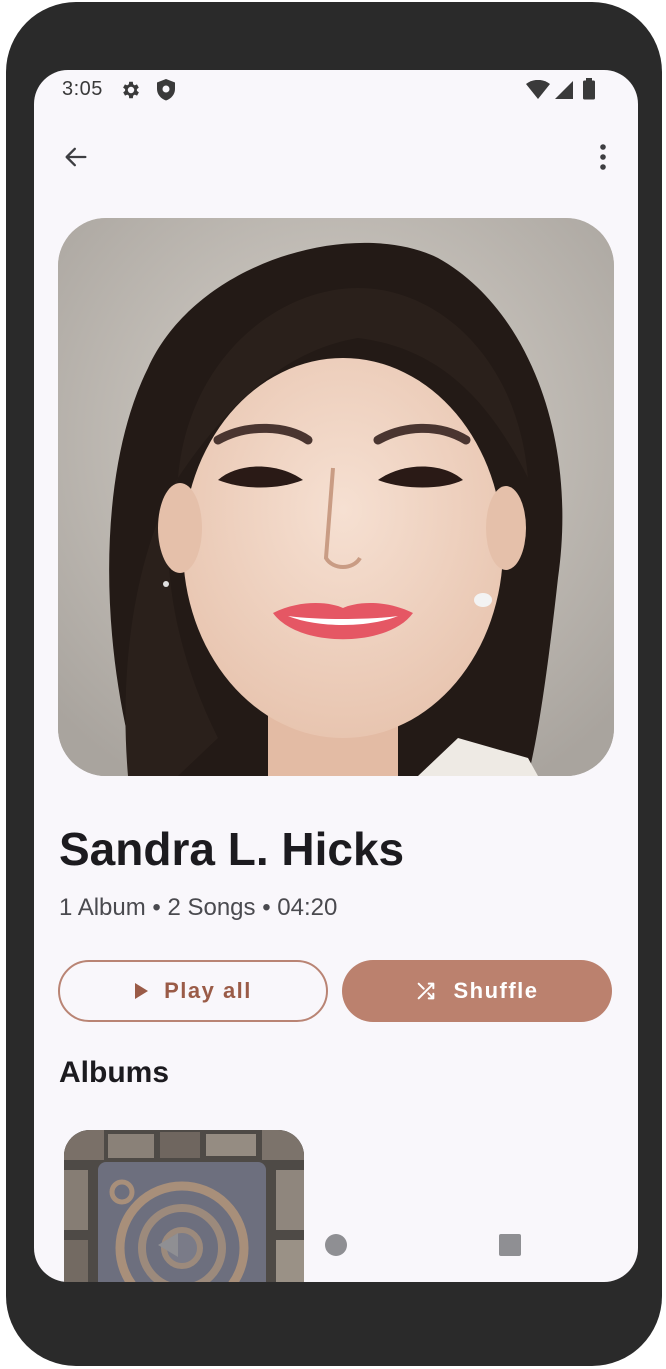  Describe the element at coordinates (336, 1245) in the screenshot. I see `home-circle-icon` at that location.